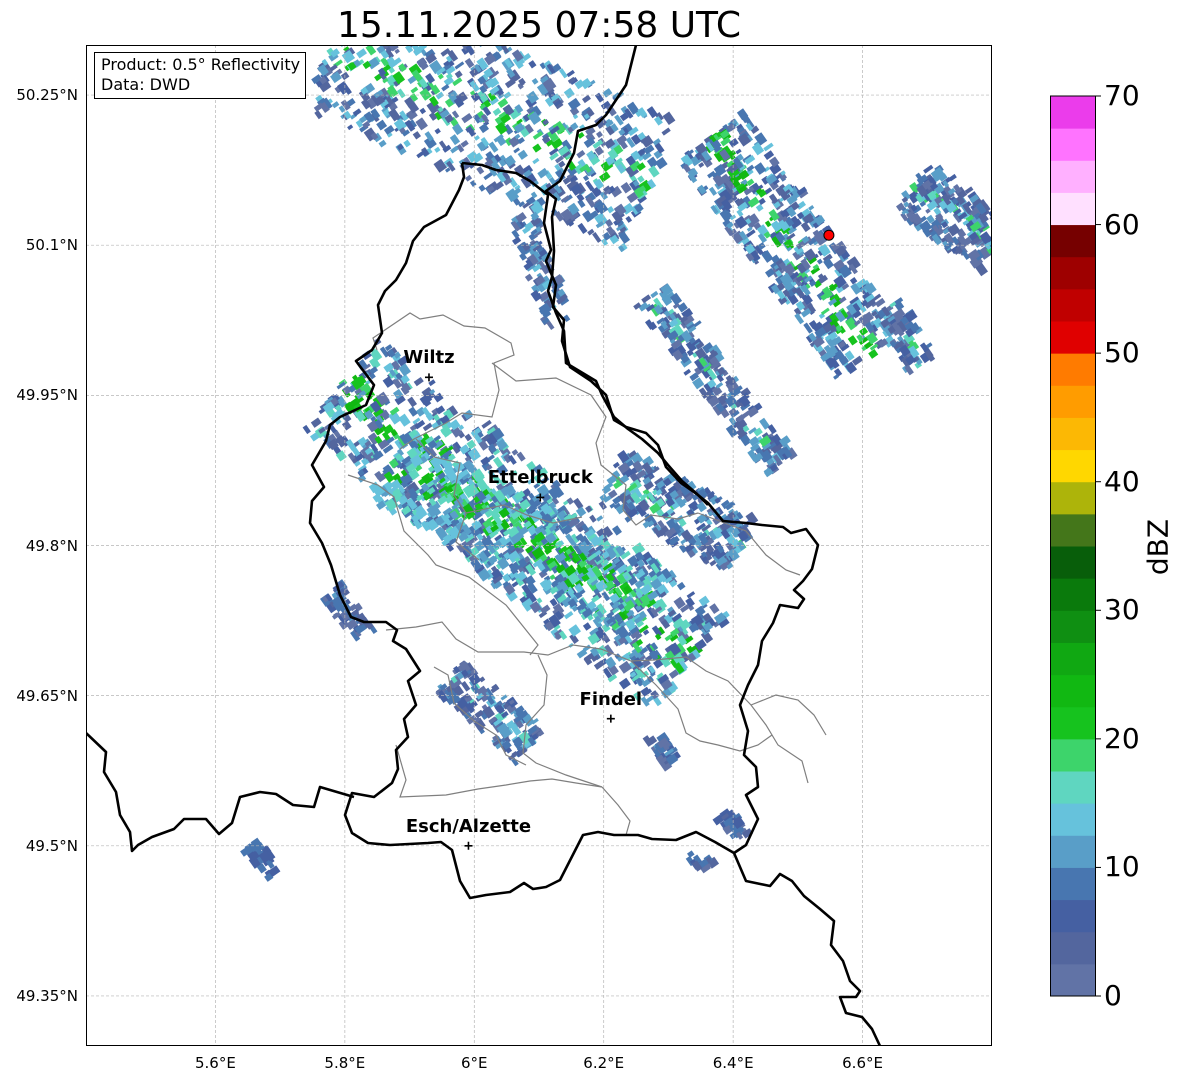 Image resolution: width=1184 pixels, height=1081 pixels. I want to click on city-label: Esch/Alzette, so click(468, 826).